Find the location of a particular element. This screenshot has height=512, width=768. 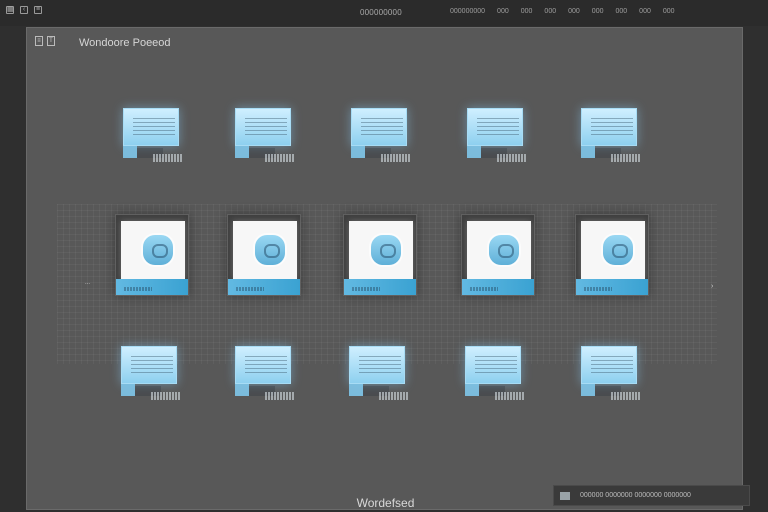

bottom-tooltip: 000000 0000000 0000000 0000000 is located at coordinates (651, 495).